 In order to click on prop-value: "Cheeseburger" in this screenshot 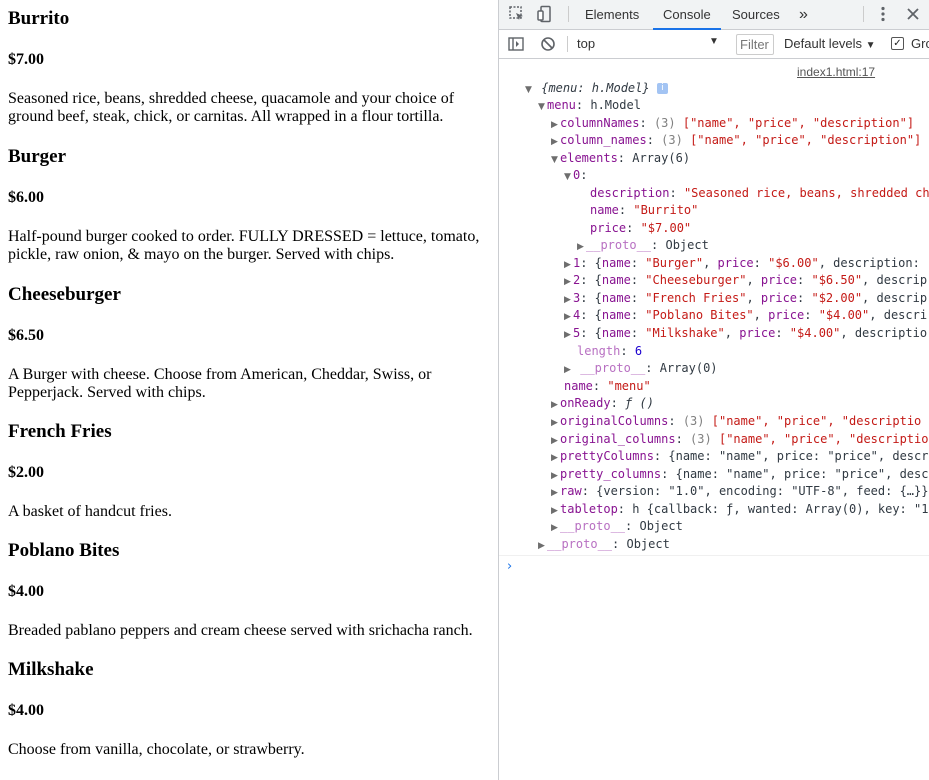, I will do `click(696, 280)`.